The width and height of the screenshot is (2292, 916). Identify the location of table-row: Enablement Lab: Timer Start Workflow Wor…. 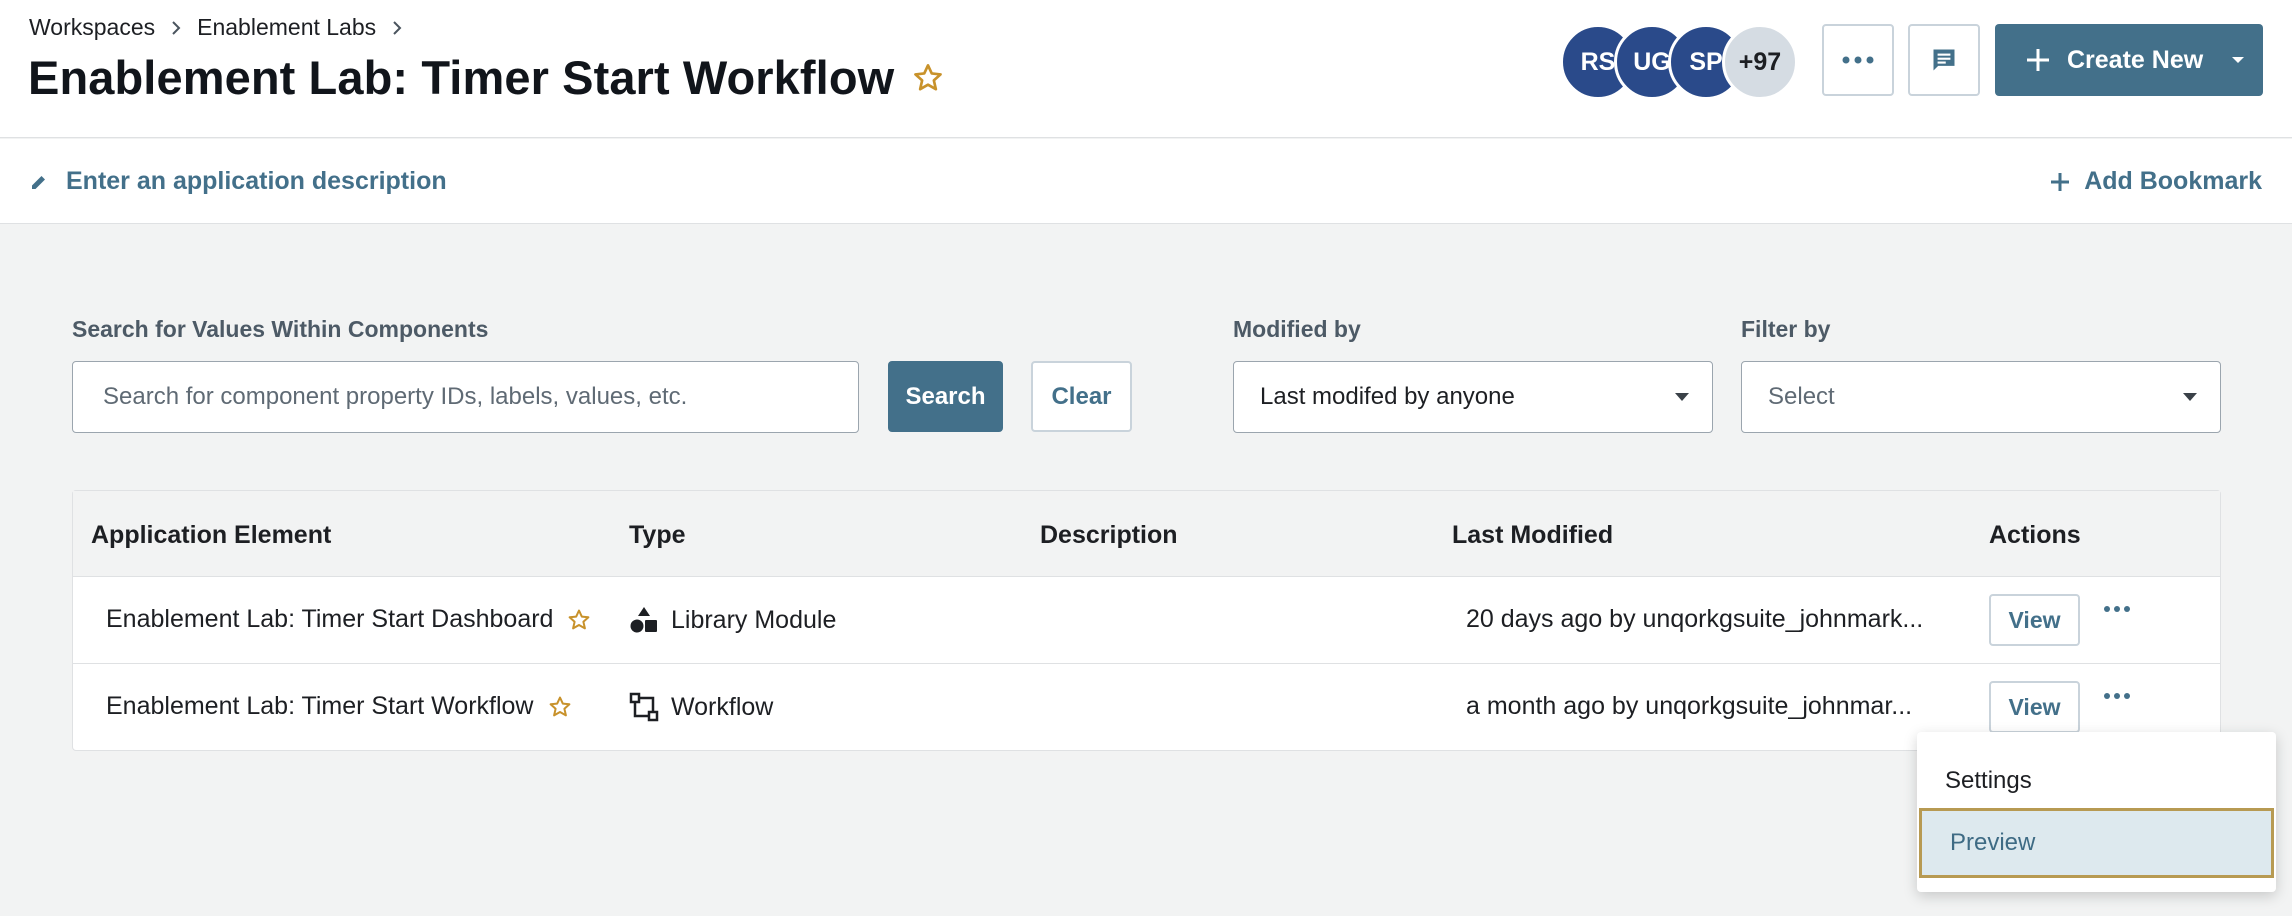
(1146, 707).